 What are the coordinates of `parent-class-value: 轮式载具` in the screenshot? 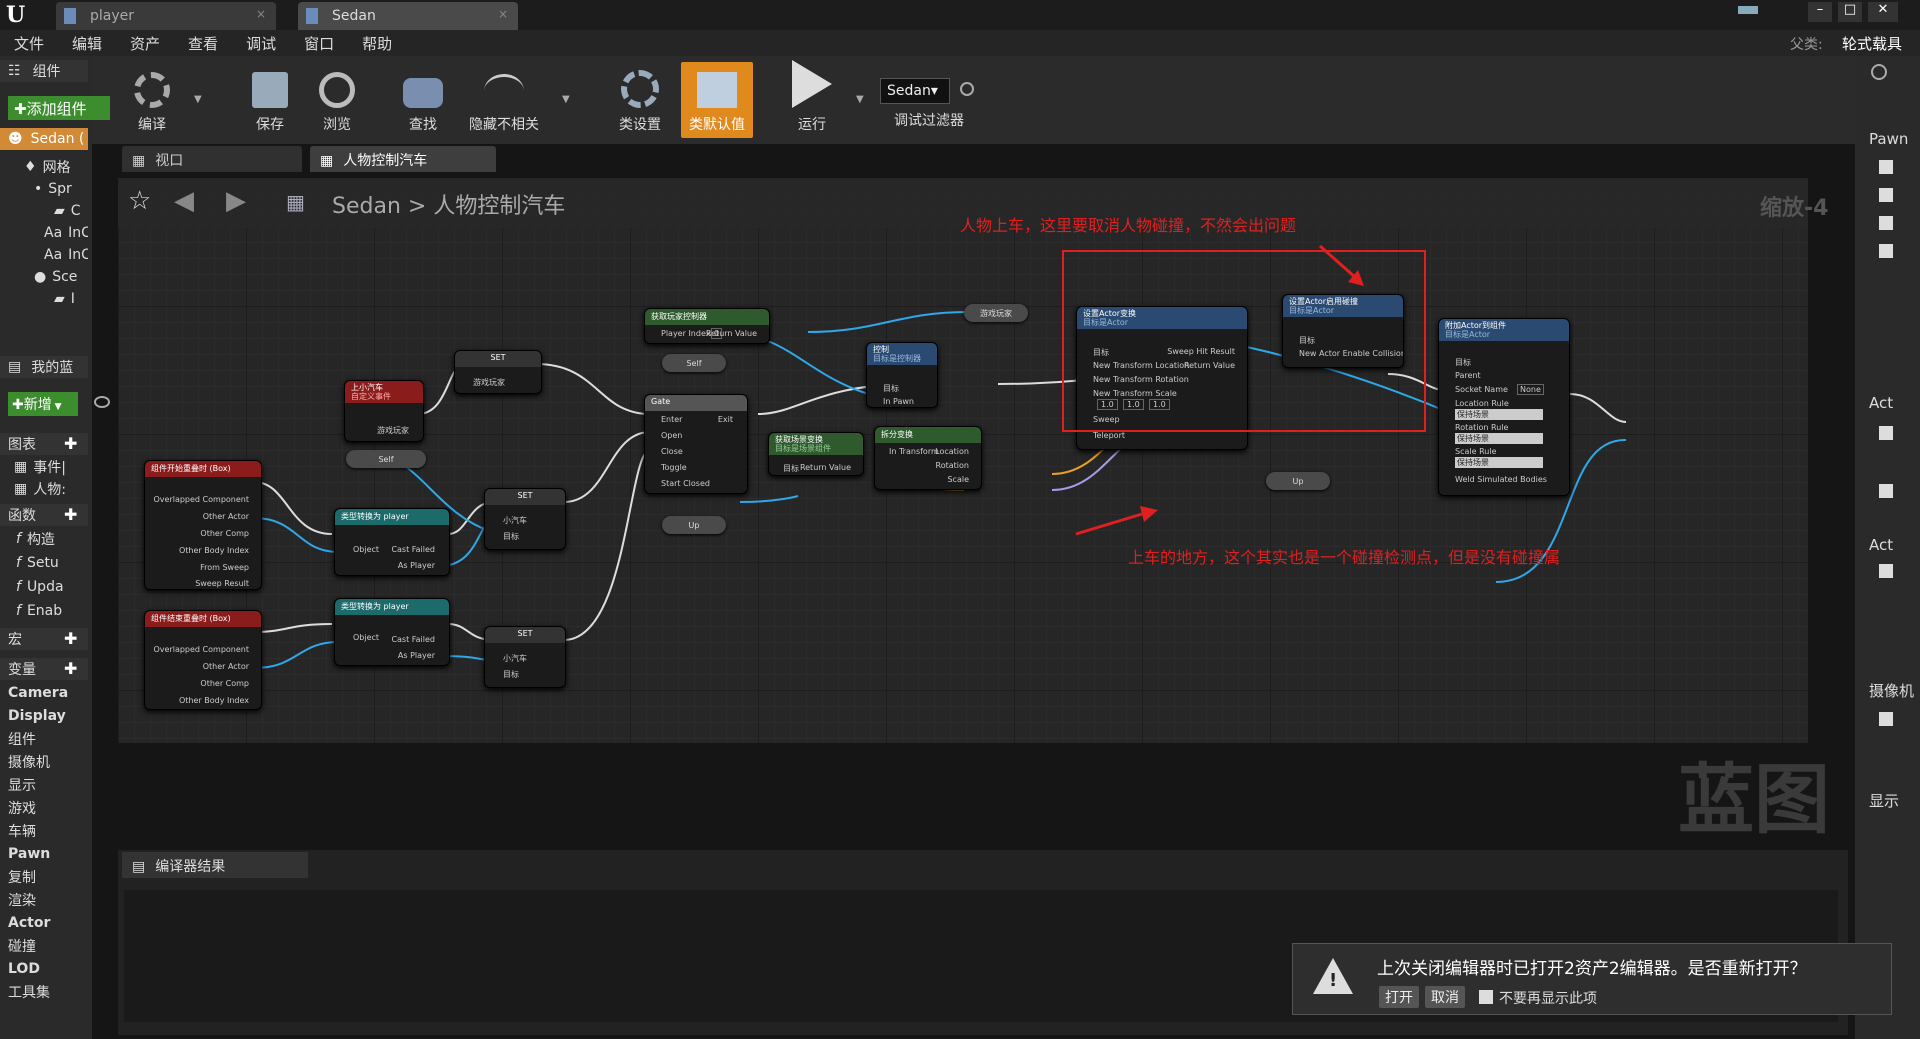 It's located at (1872, 43).